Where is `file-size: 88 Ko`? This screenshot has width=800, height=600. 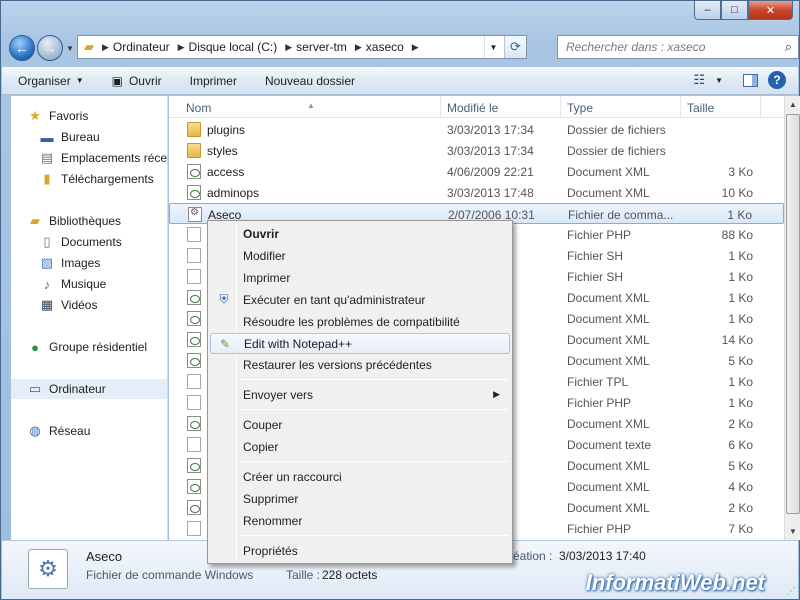
file-size: 88 Ko is located at coordinates (737, 235).